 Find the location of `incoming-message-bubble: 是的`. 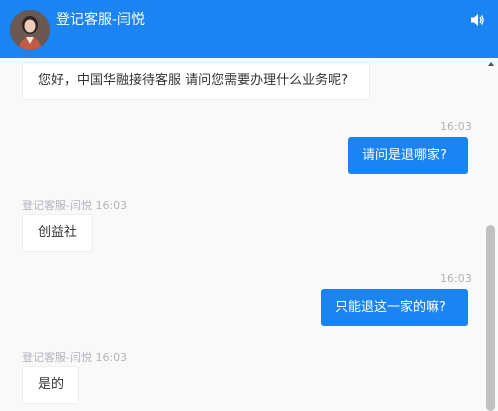

incoming-message-bubble: 是的 is located at coordinates (50, 385).